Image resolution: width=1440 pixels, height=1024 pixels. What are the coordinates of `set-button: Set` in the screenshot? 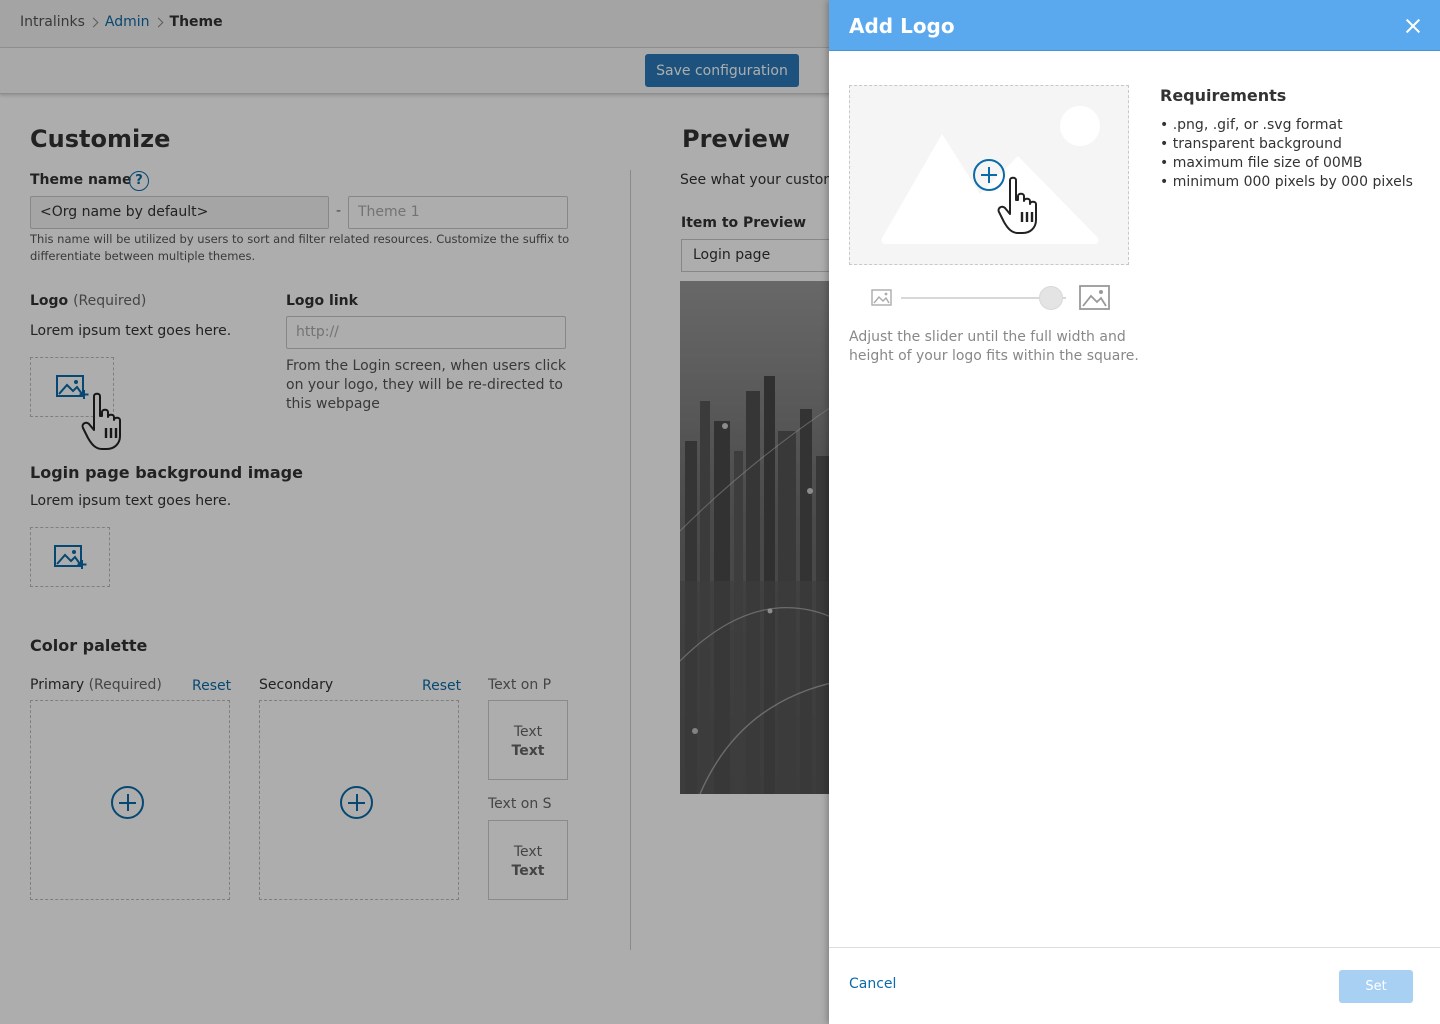 It's located at (1376, 986).